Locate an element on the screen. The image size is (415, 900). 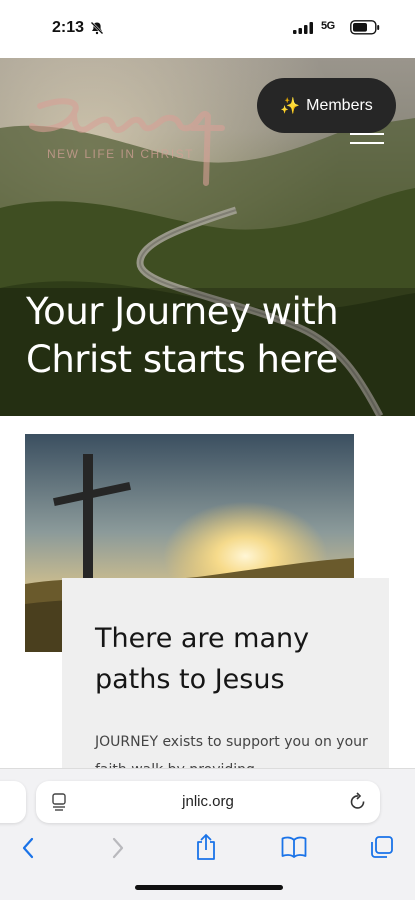
browser-toolbar: jnlic.org is located at coordinates (207, 834).